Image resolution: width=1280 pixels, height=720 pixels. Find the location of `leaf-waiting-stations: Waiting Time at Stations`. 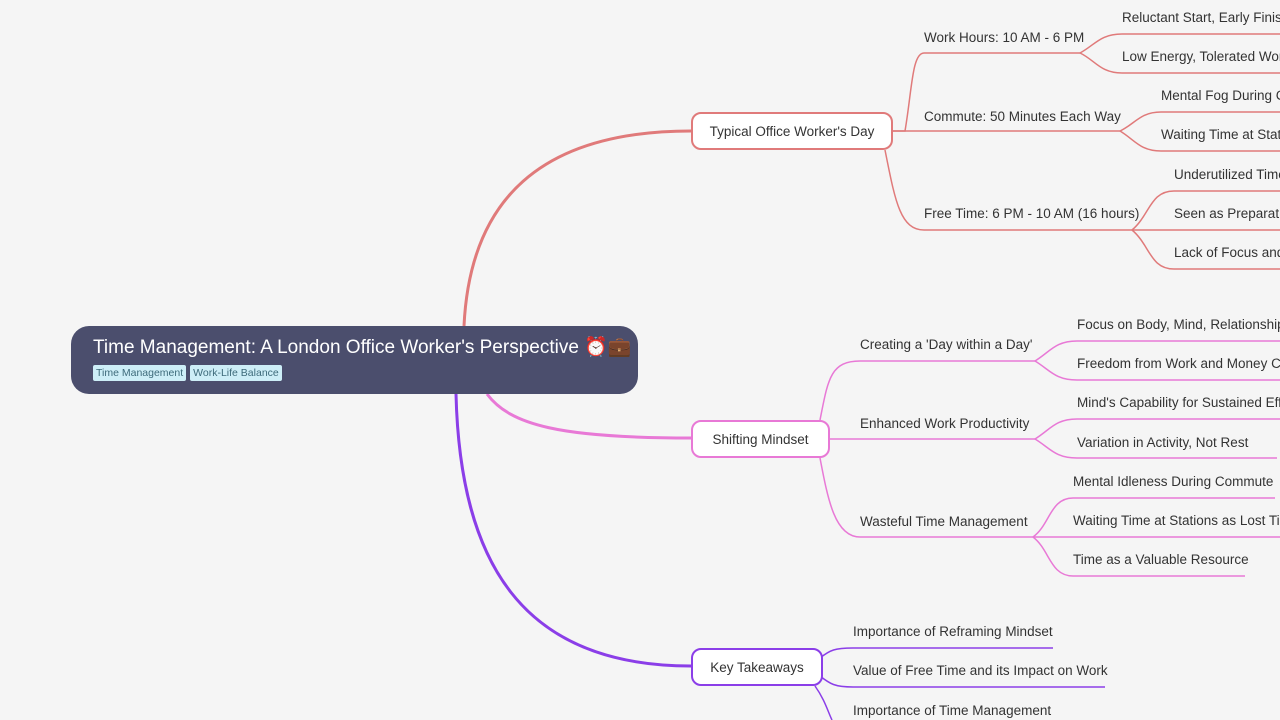

leaf-waiting-stations: Waiting Time at Stations is located at coordinates (1220, 135).